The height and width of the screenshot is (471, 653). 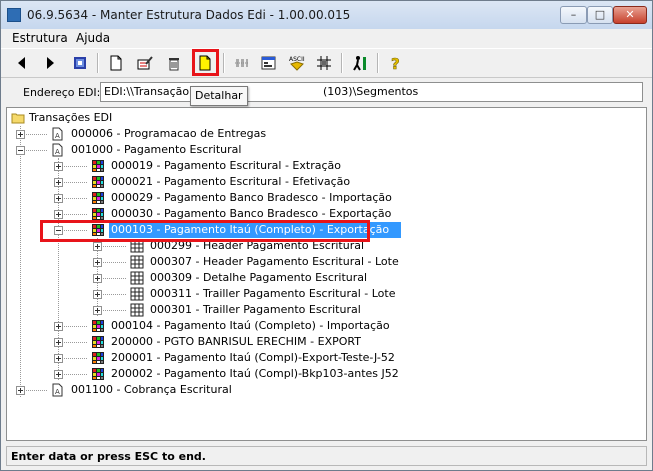 What do you see at coordinates (219, 96) in the screenshot?
I see `tooltip: Detalhar` at bounding box center [219, 96].